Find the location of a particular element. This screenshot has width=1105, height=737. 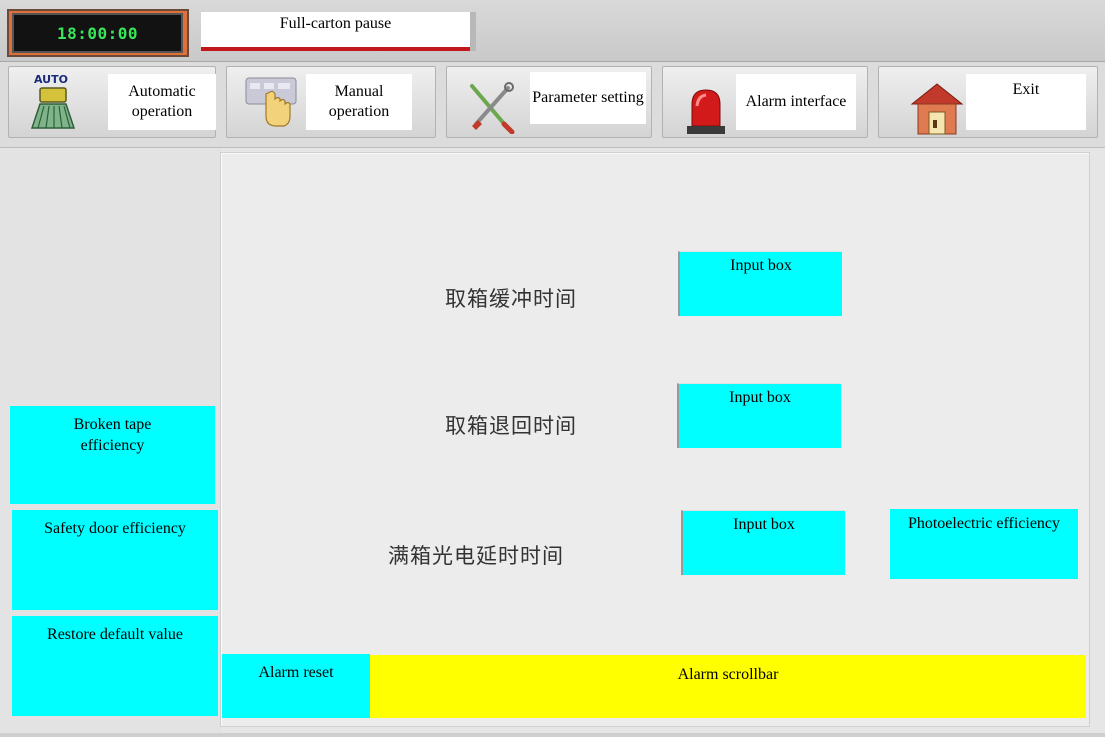

alarm-light-icon is located at coordinates (706, 111).